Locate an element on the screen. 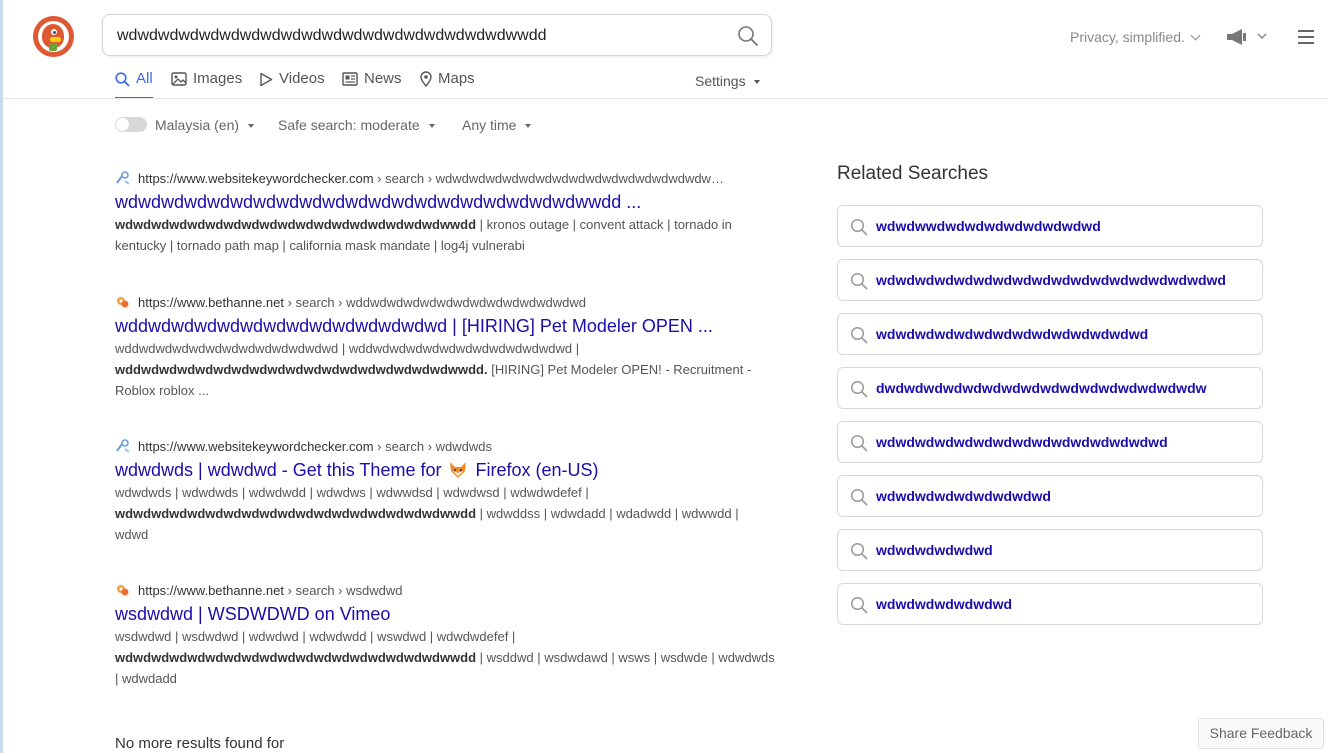  search-bar is located at coordinates (437, 35).